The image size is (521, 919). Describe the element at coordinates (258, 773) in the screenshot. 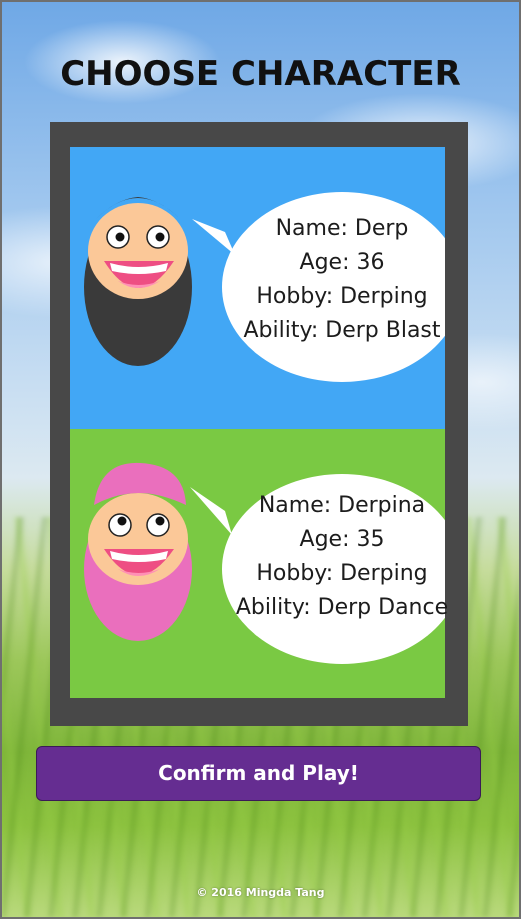

I see `confirm-and-play-button: Confirm and Play!` at that location.